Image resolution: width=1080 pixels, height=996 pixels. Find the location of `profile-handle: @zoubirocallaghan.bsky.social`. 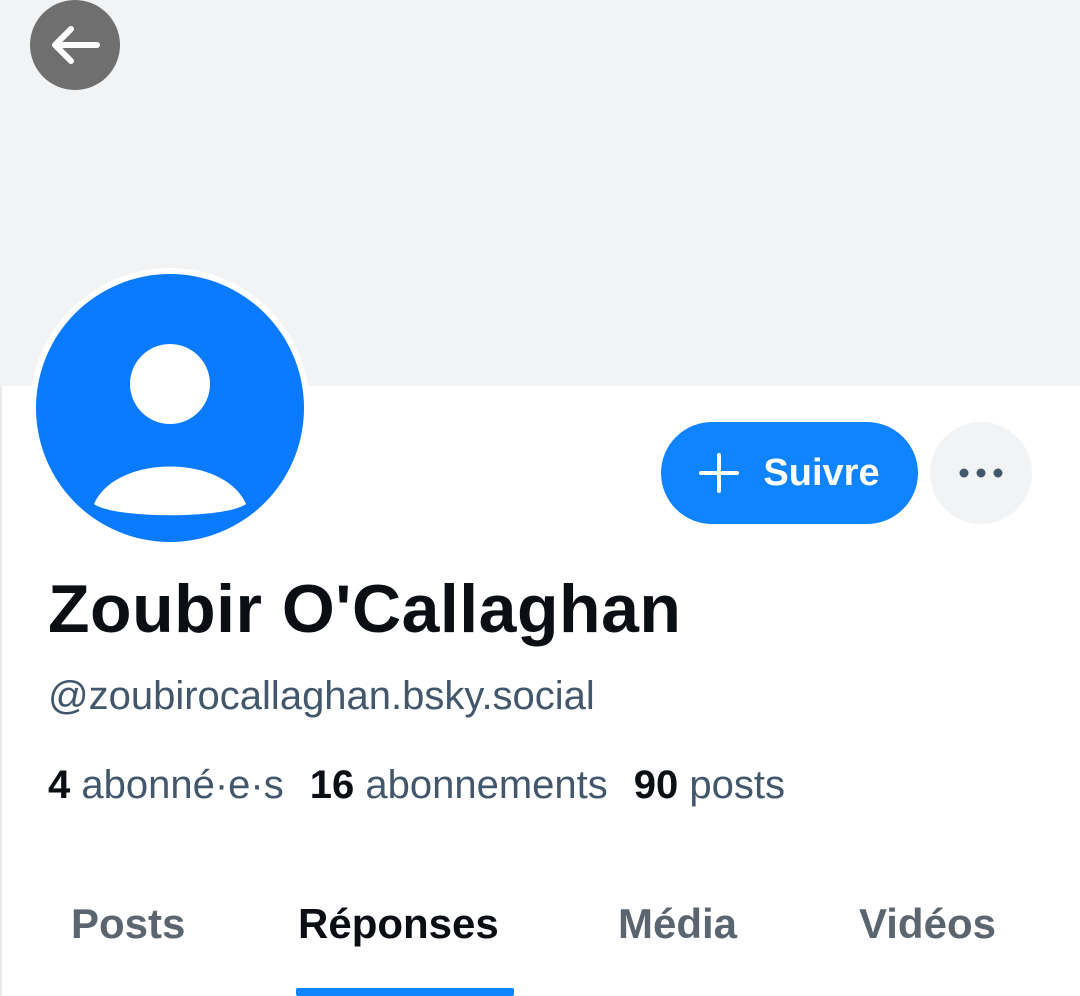

profile-handle: @zoubirocallaghan.bsky.social is located at coordinates (321, 696).